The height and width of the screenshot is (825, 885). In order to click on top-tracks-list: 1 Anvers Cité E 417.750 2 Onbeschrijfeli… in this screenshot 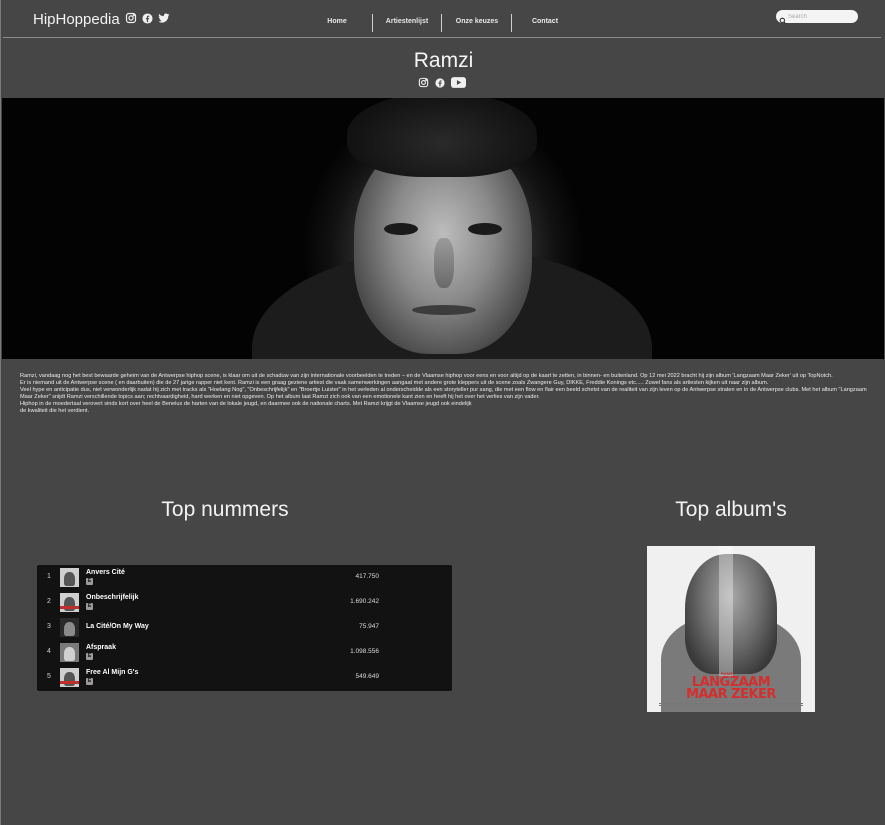, I will do `click(244, 628)`.